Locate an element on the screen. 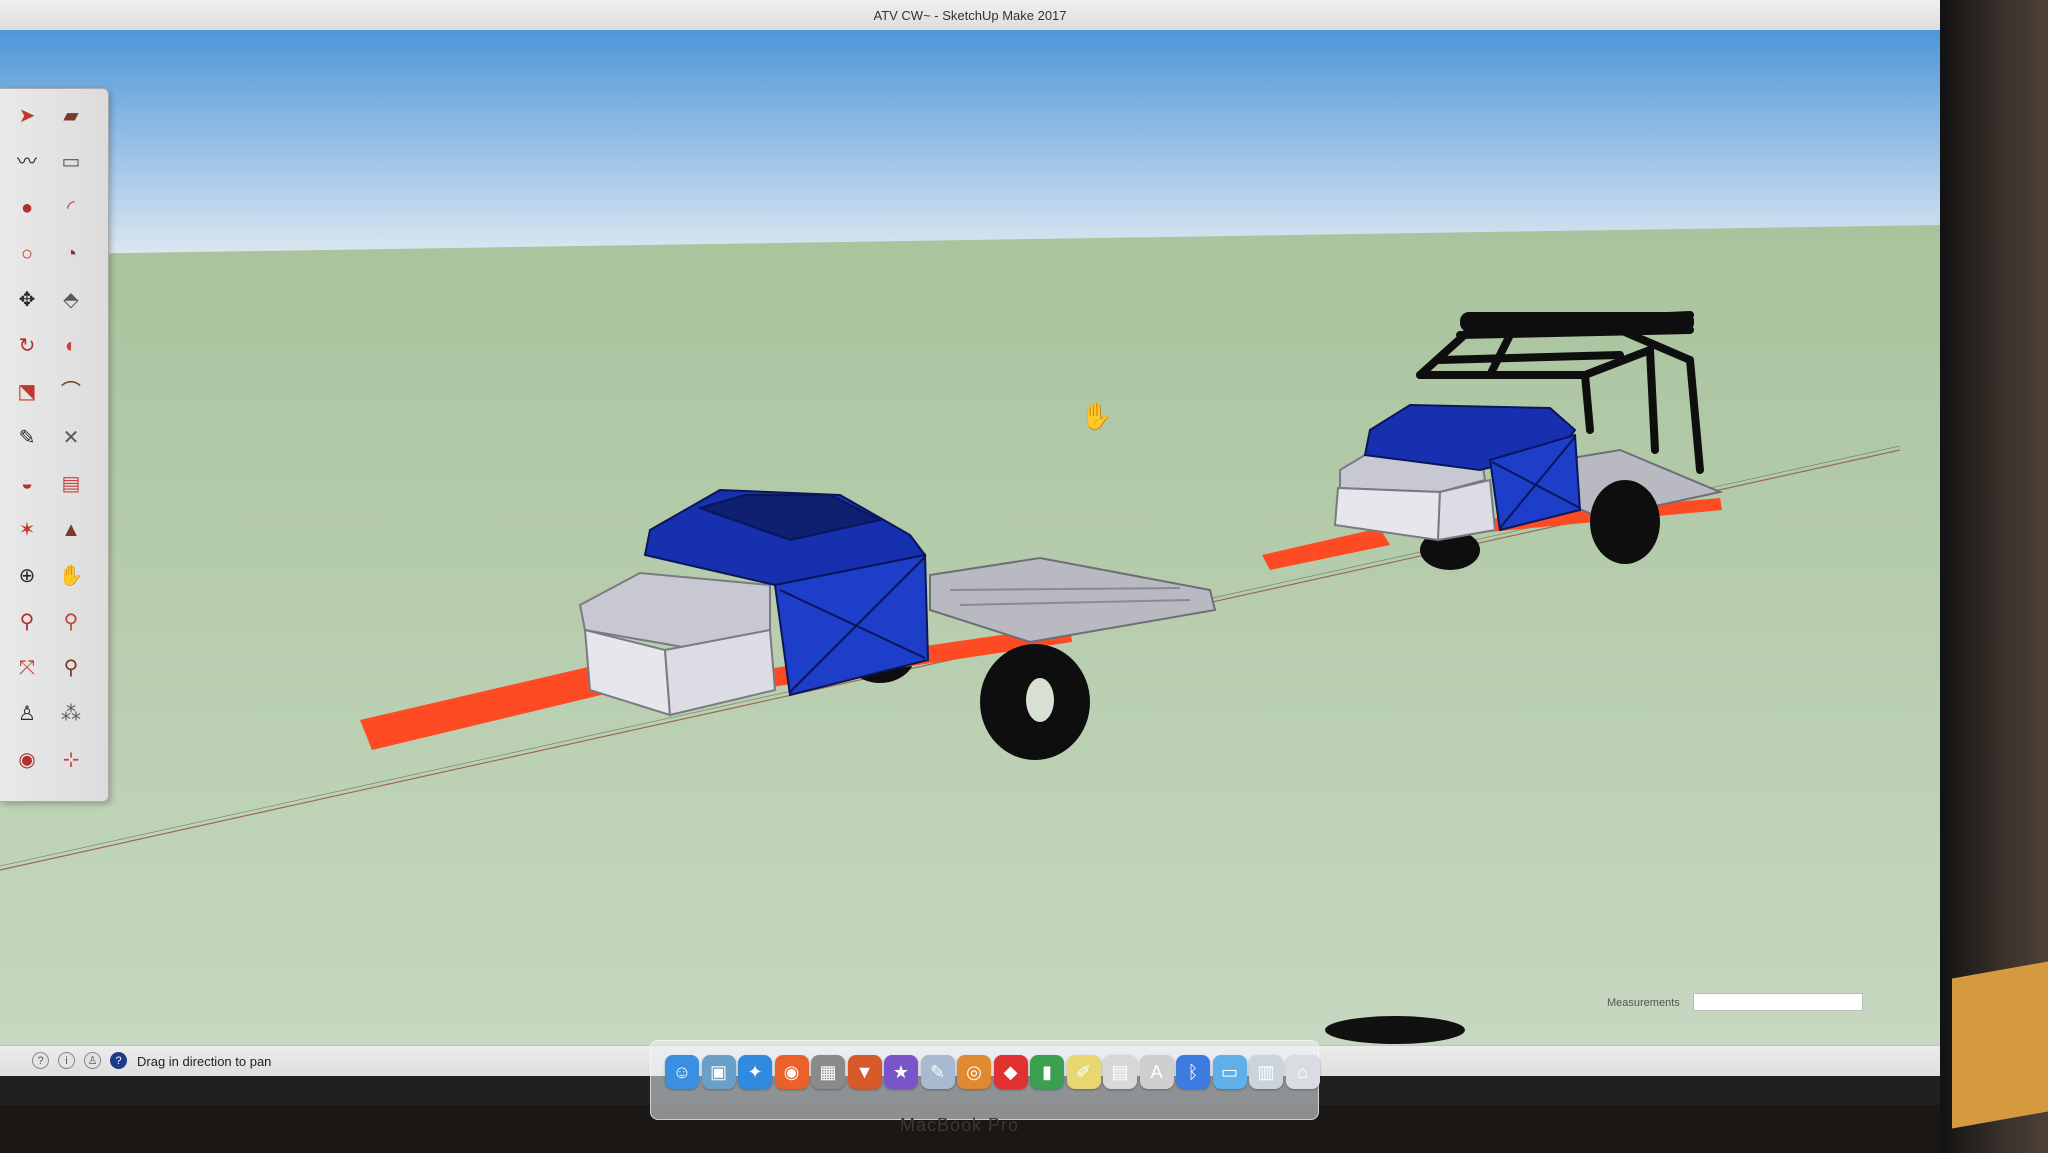  firefox-icon: ◉ is located at coordinates (791, 1071).